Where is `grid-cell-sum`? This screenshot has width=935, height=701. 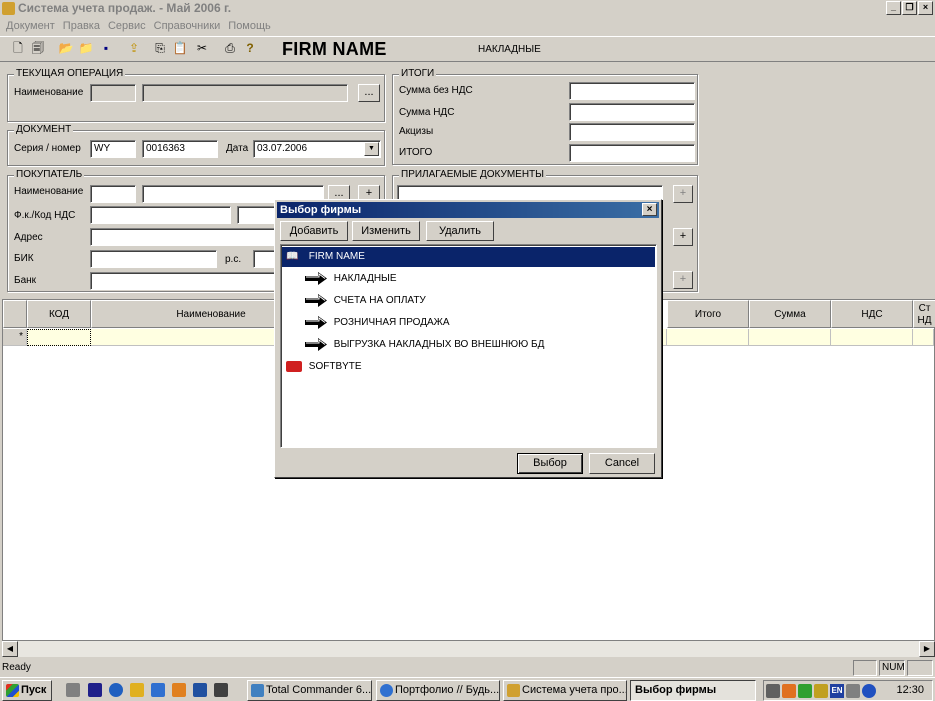 grid-cell-sum is located at coordinates (790, 337).